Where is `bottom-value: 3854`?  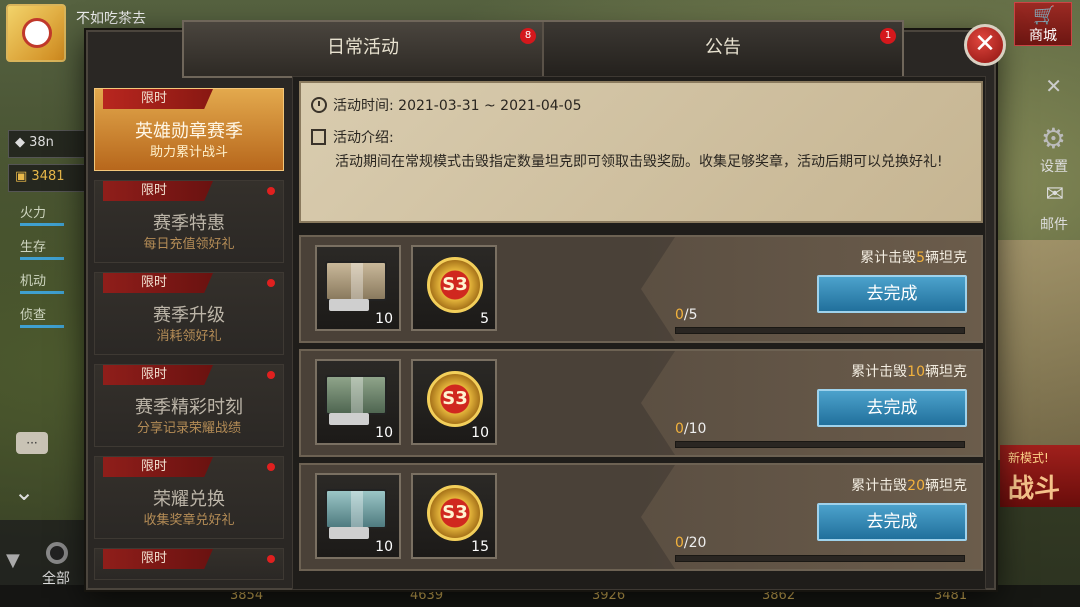
bottom-value: 3854 is located at coordinates (247, 595).